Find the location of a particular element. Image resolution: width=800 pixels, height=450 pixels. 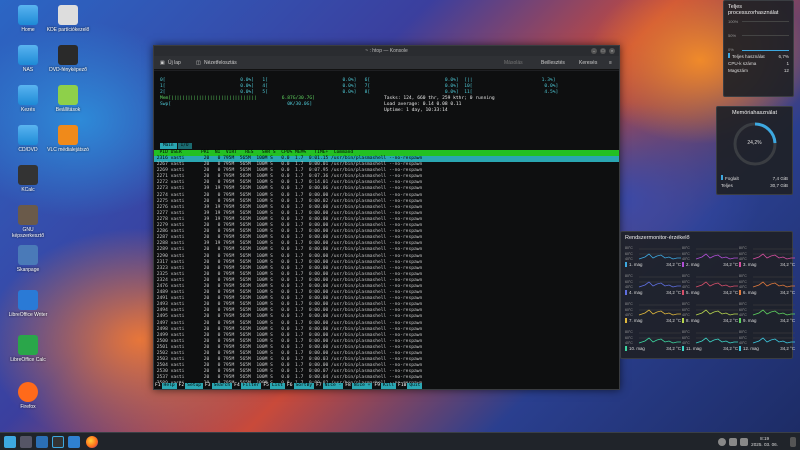

paste-button: Beillesztés is located at coordinates (553, 63).